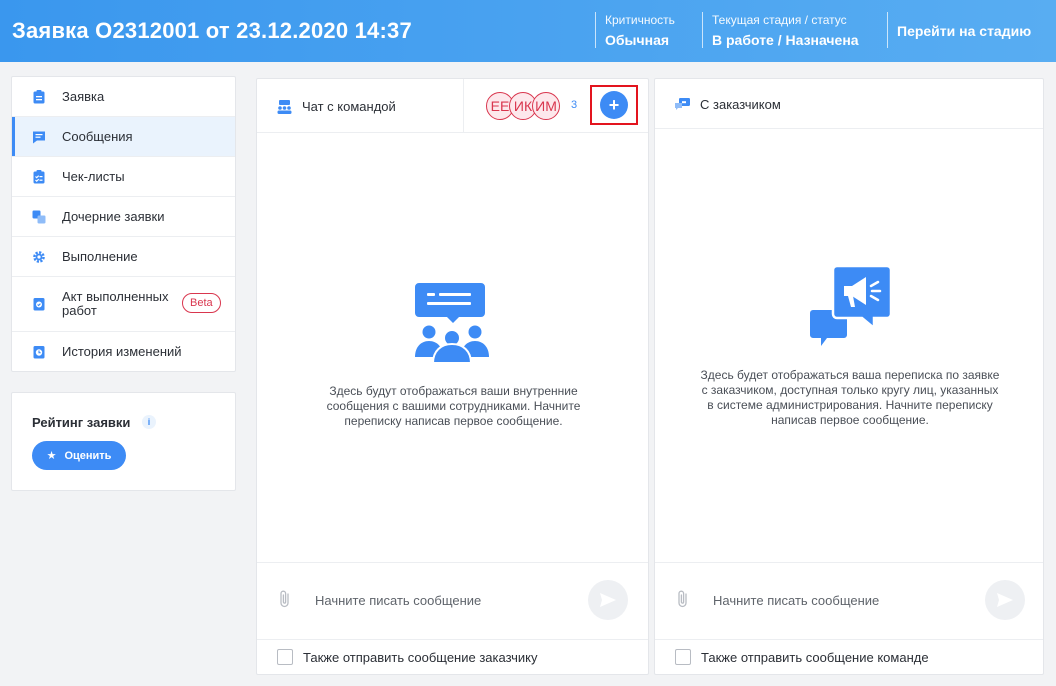 The width and height of the screenshot is (1056, 686). Describe the element at coordinates (284, 106) in the screenshot. I see `team-icon` at that location.